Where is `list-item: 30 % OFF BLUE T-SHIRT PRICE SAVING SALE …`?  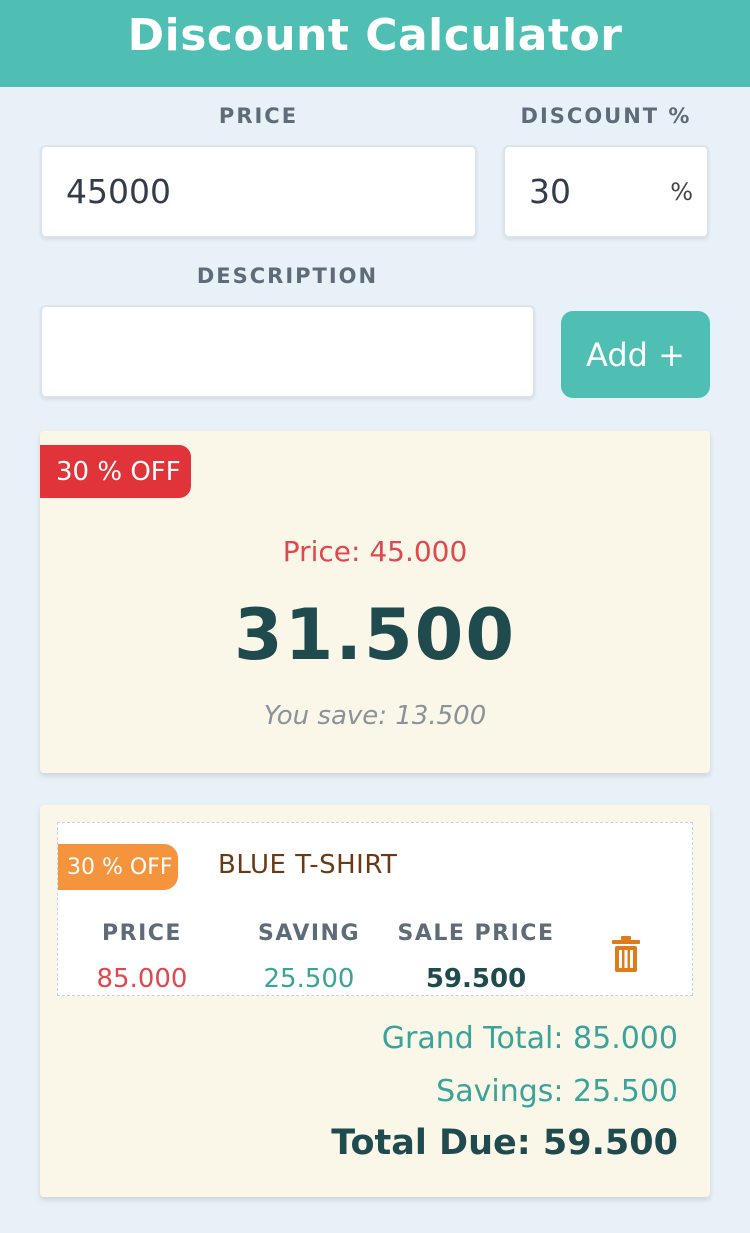 list-item: 30 % OFF BLUE T-SHIRT PRICE SAVING SALE … is located at coordinates (375, 909).